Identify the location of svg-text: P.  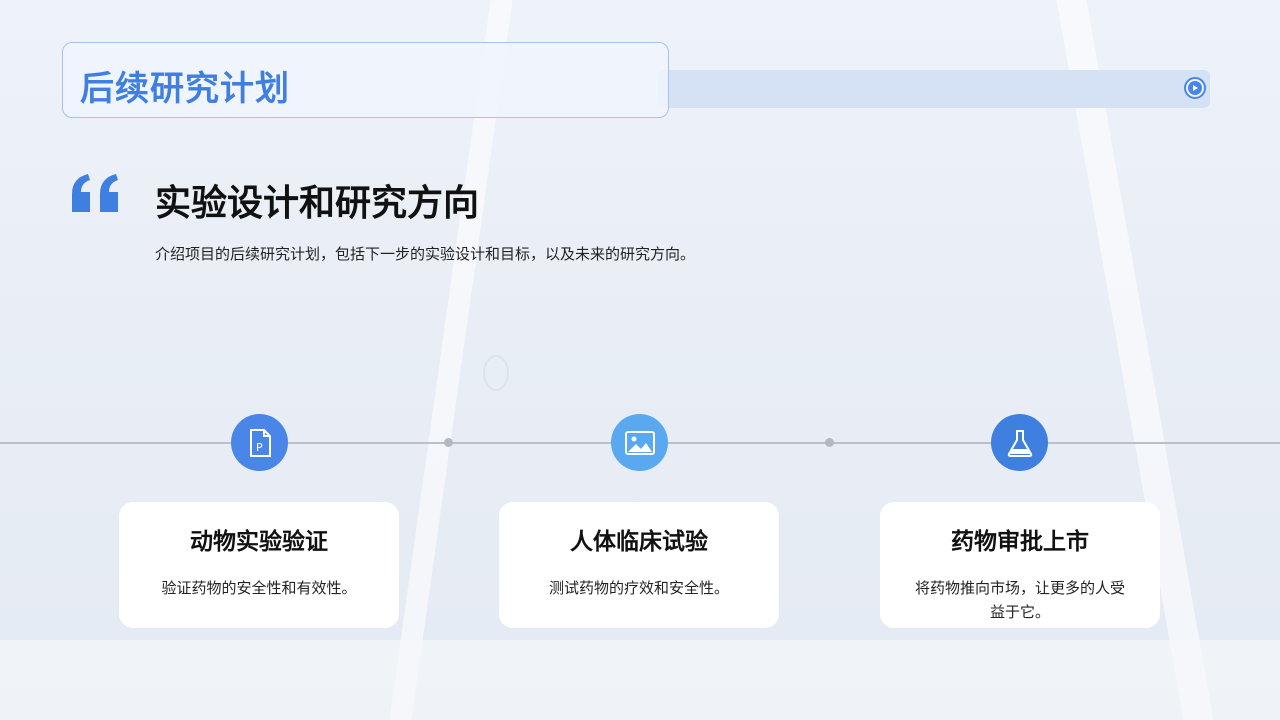
(259, 447).